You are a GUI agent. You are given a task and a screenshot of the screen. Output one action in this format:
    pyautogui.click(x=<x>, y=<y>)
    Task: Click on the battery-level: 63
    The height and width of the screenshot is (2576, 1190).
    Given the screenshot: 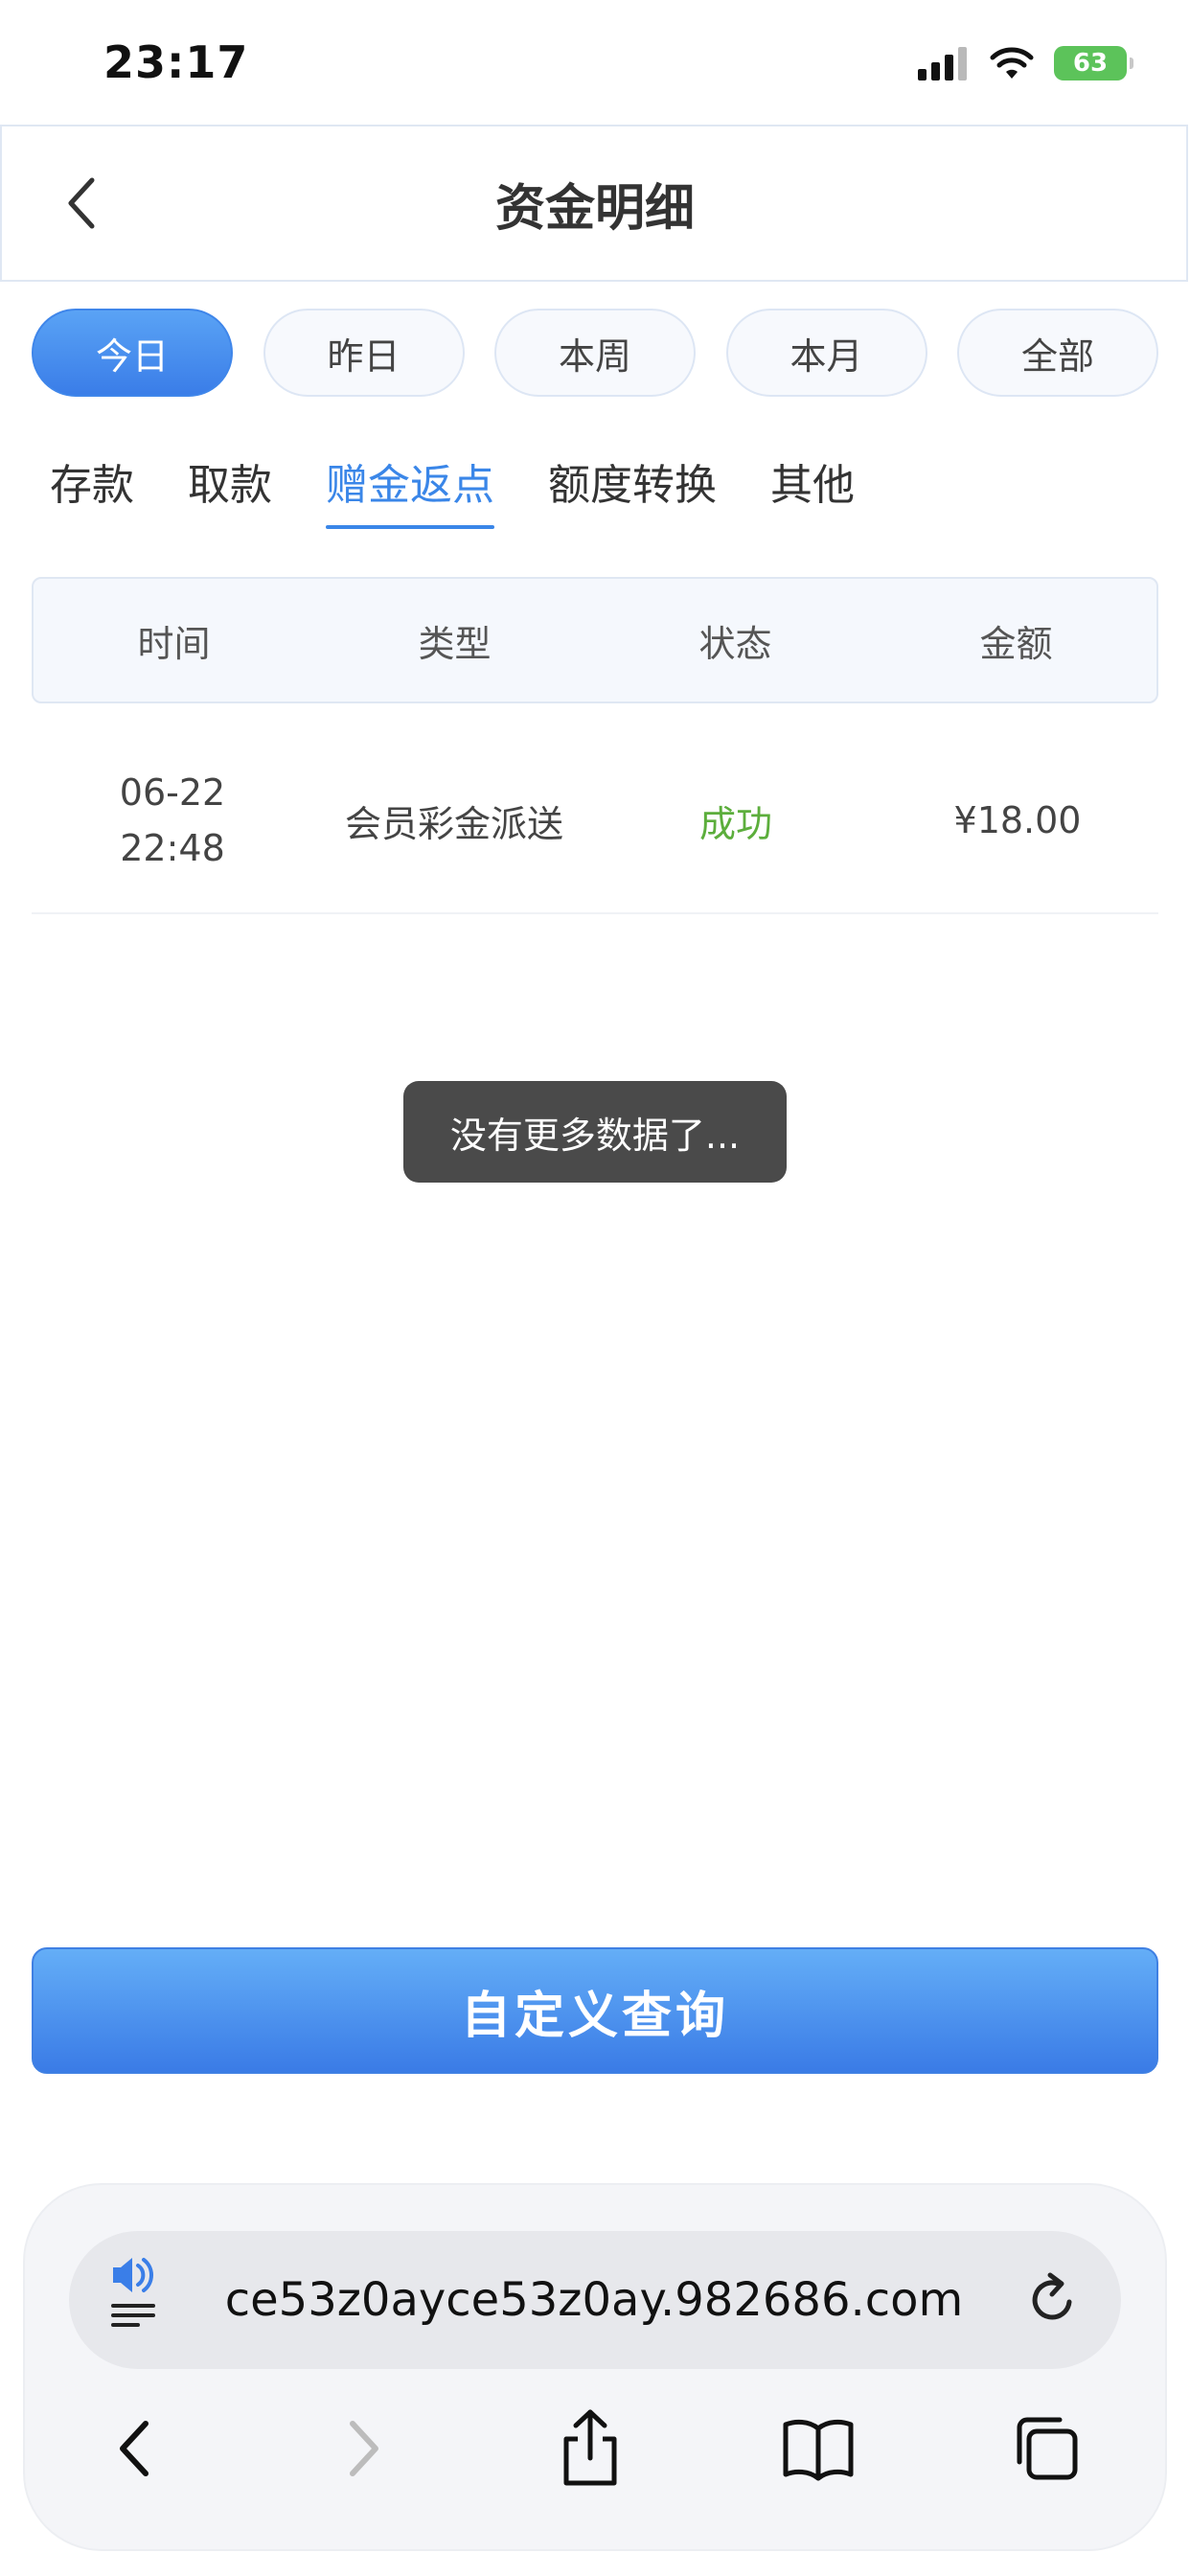 What is the action you would take?
    pyautogui.click(x=1091, y=63)
    